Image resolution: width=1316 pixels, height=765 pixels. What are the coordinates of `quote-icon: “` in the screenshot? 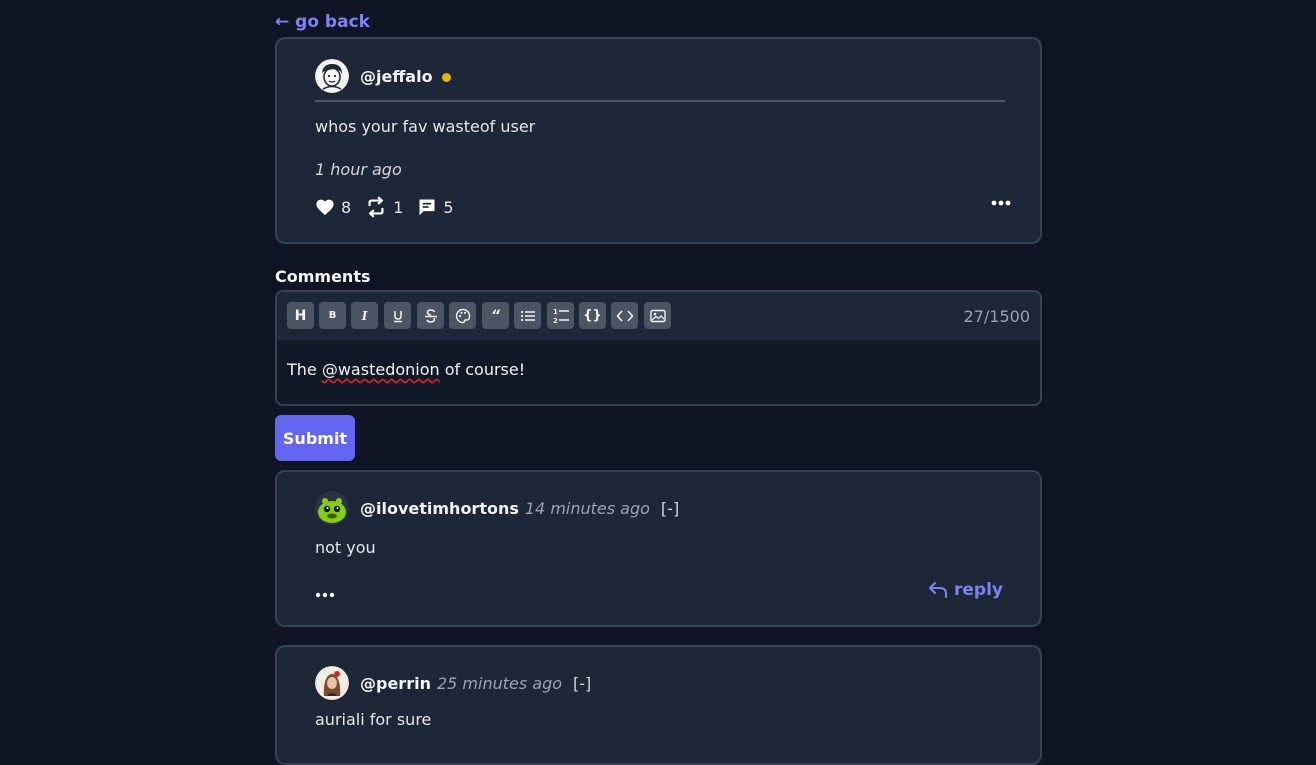 It's located at (495, 315).